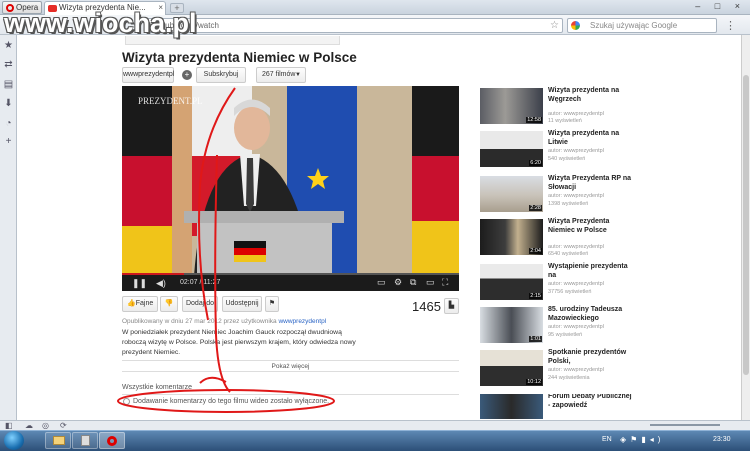 The width and height of the screenshot is (750, 451). What do you see at coordinates (535, 251) in the screenshot?
I see `related-duration: 2:04` at bounding box center [535, 251].